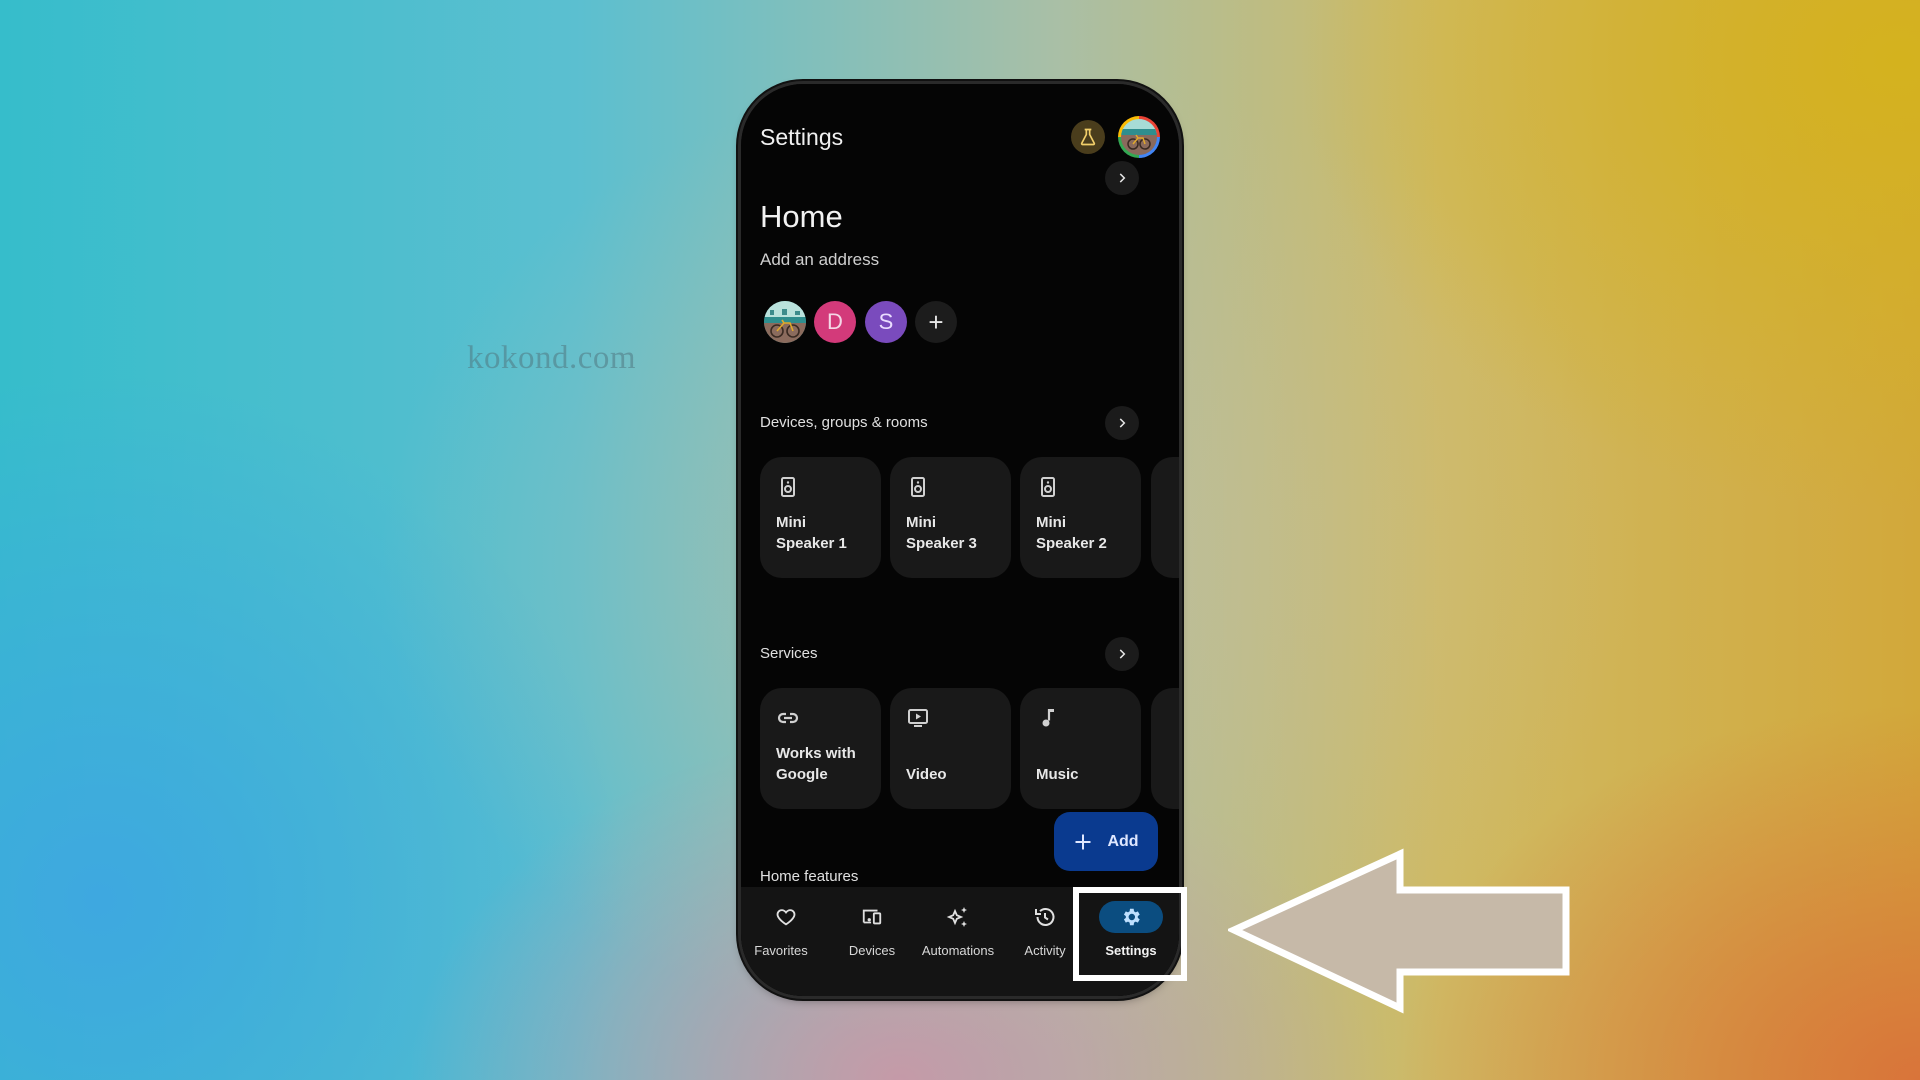 This screenshot has height=1080, width=1920. Describe the element at coordinates (835, 322) in the screenshot. I see `member-avatar-d: D` at that location.